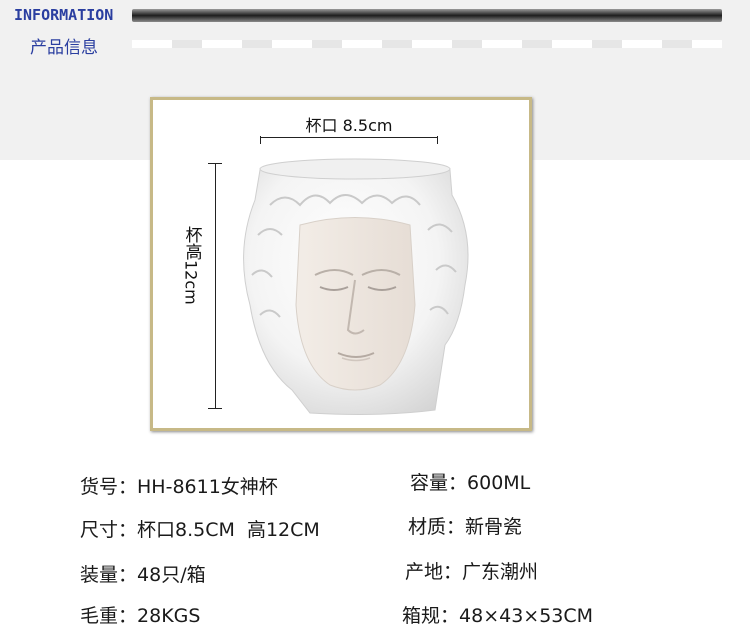 Image resolution: width=750 pixels, height=638 pixels. I want to click on spec-capacity: 容量：600ML, so click(470, 481).